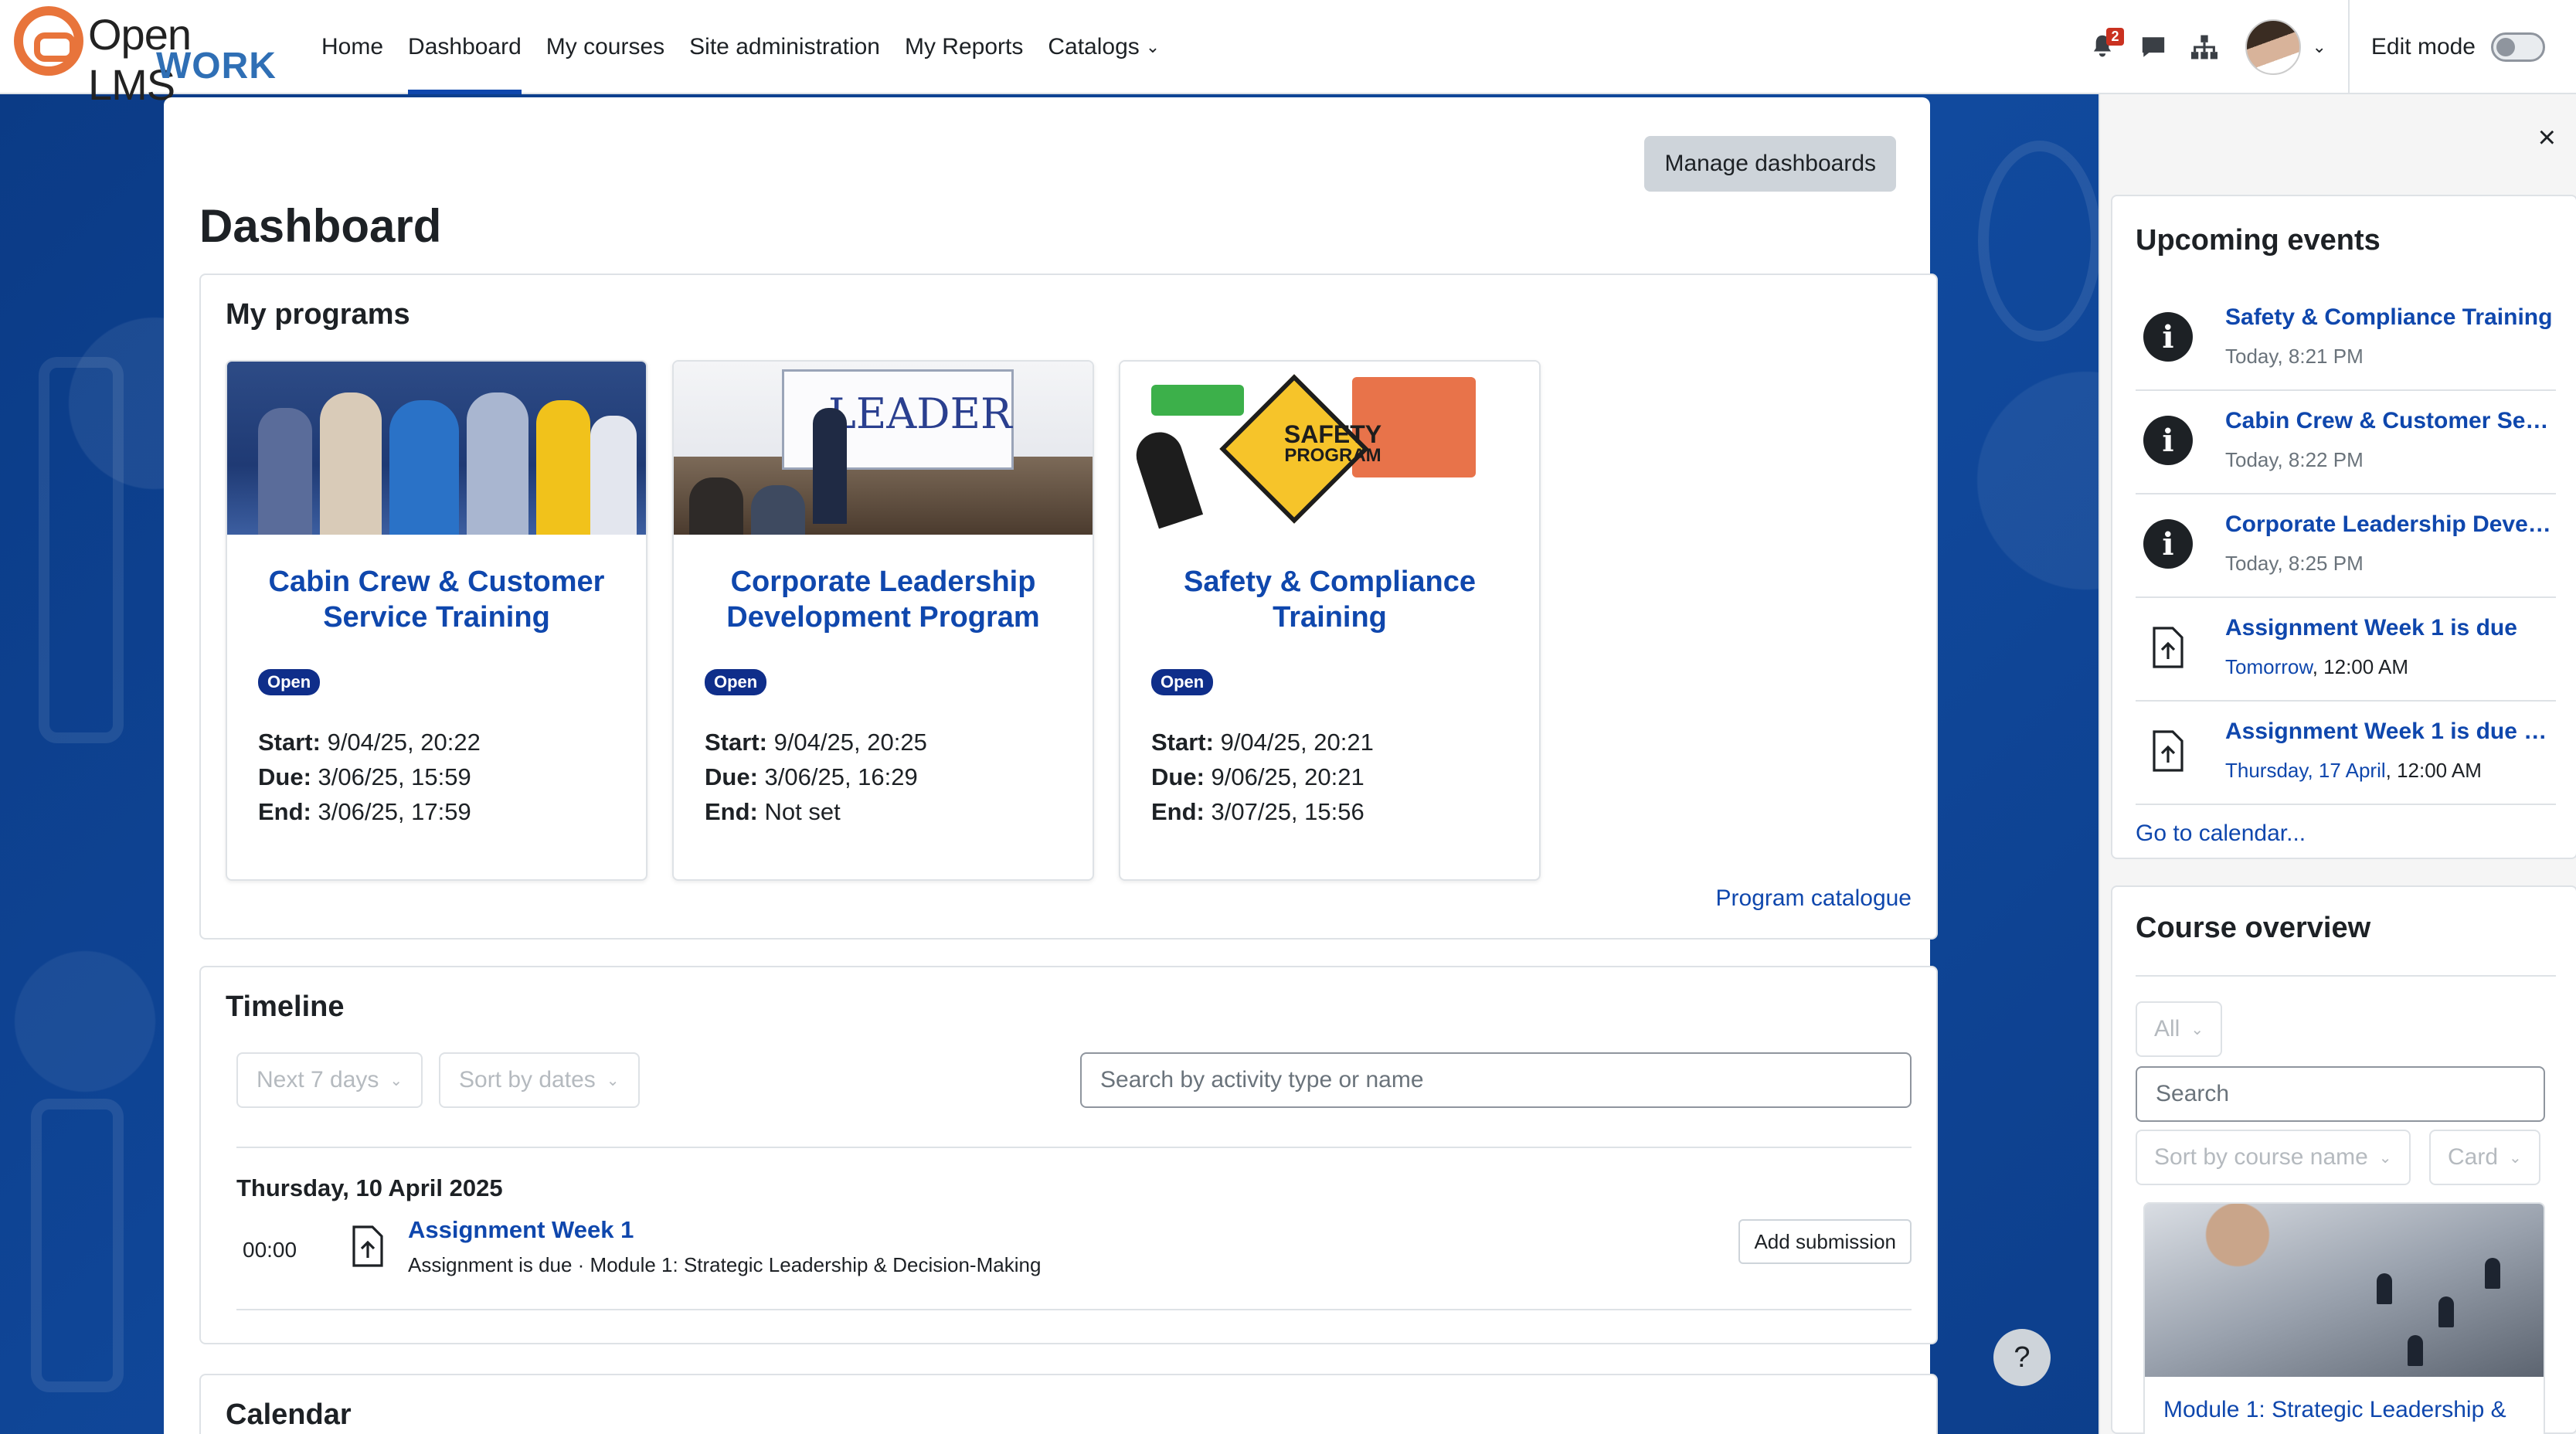 This screenshot has width=2576, height=1434. Describe the element at coordinates (521, 1230) in the screenshot. I see `timeline-item-name-link: Assignment Week 1` at that location.